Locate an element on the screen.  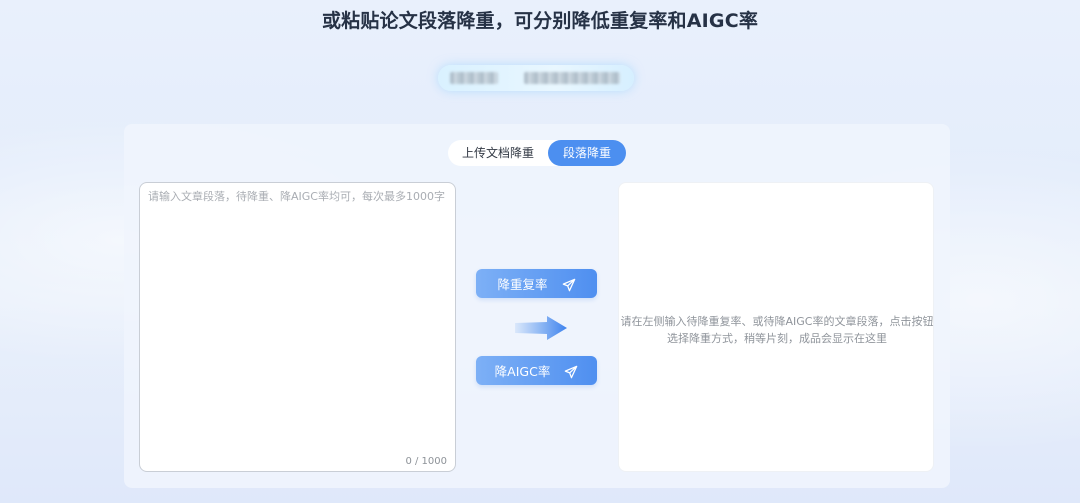
right-arrow-icon is located at coordinates (541, 328).